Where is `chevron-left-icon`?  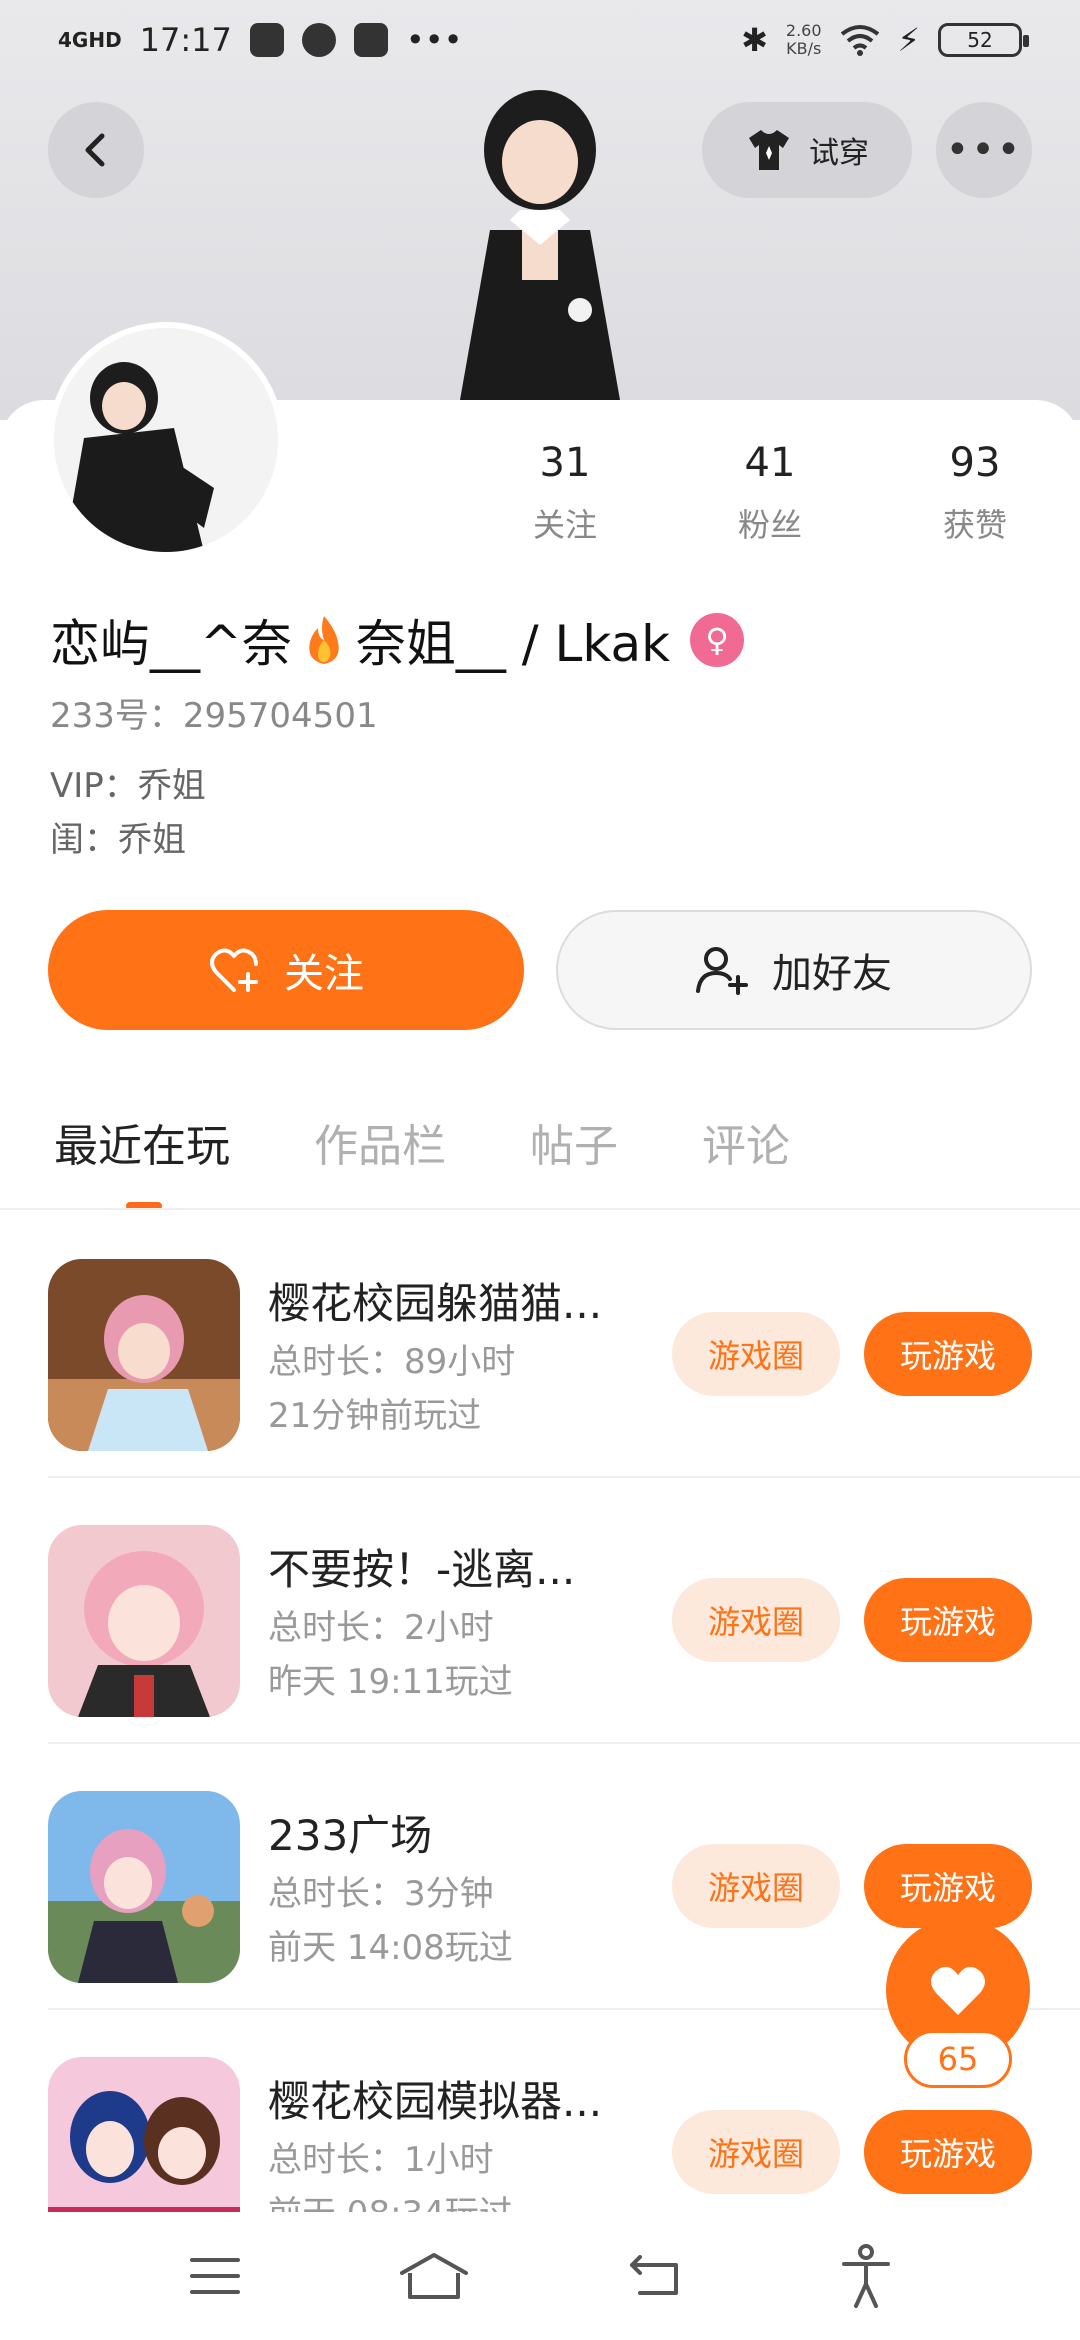 chevron-left-icon is located at coordinates (95, 150).